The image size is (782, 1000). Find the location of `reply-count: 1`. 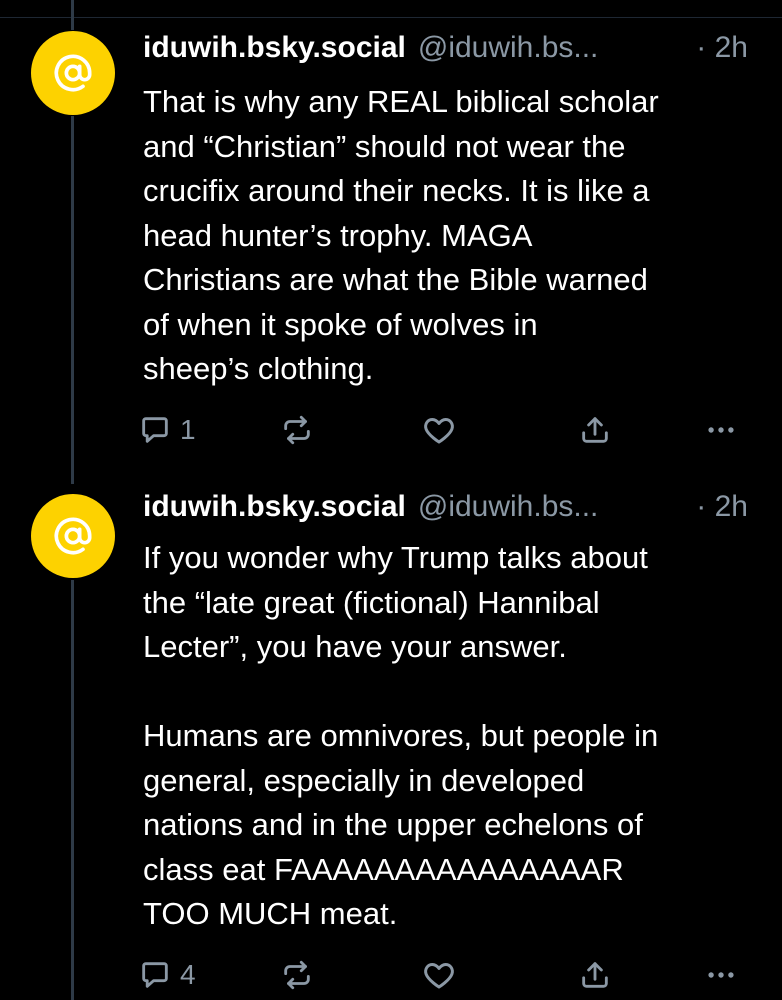

reply-count: 1 is located at coordinates (188, 429).